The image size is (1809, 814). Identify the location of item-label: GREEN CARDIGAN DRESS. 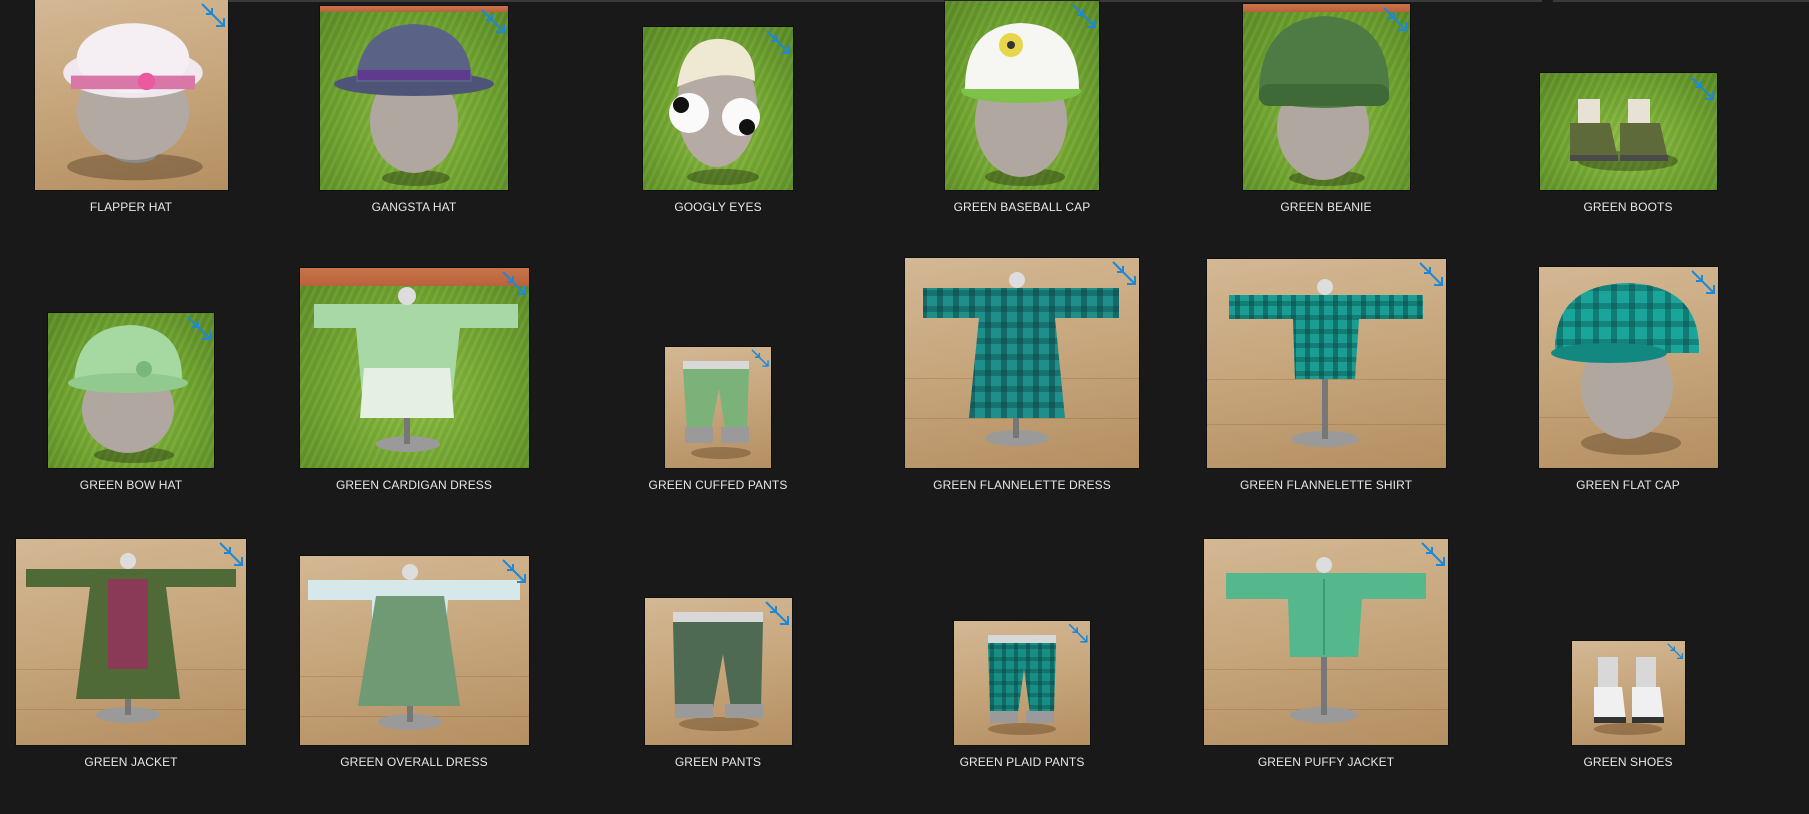
(414, 485).